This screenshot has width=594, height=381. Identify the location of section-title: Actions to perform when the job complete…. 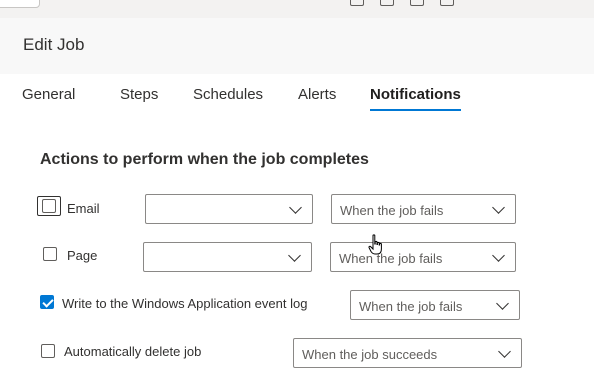
(204, 159).